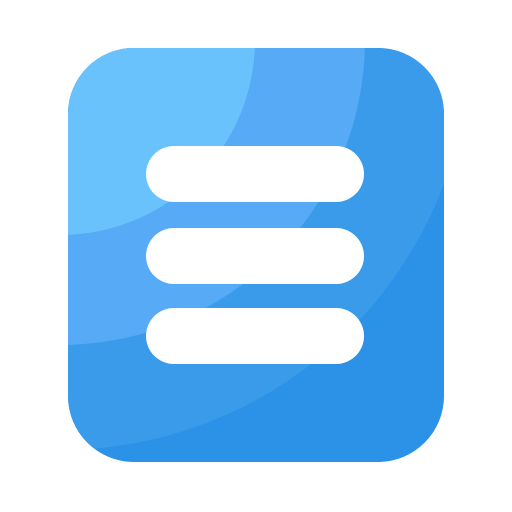 This screenshot has height=512, width=512. Describe the element at coordinates (255, 174) in the screenshot. I see `menu-bar-top` at that location.